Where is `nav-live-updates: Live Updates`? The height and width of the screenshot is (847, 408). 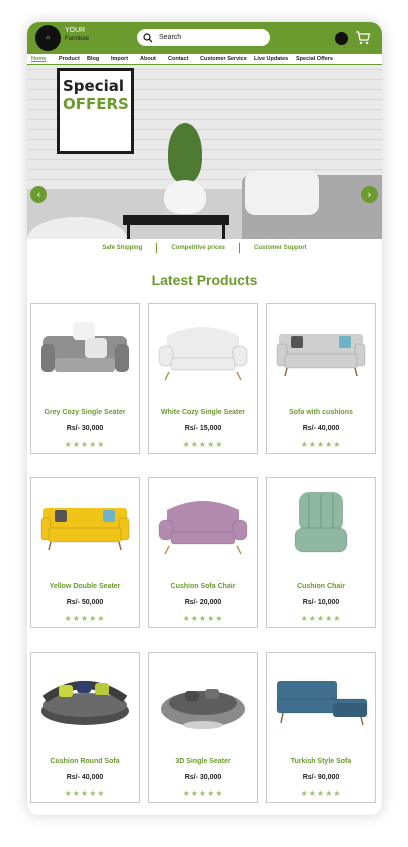 nav-live-updates: Live Updates is located at coordinates (275, 59).